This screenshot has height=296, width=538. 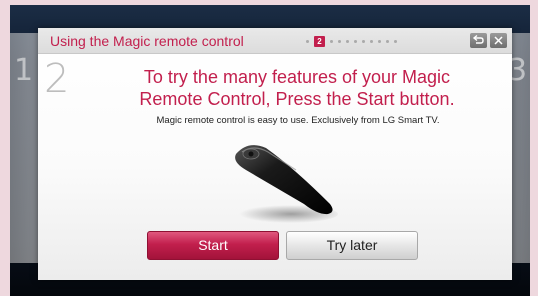 What do you see at coordinates (286, 184) in the screenshot?
I see `magic-remote-image` at bounding box center [286, 184].